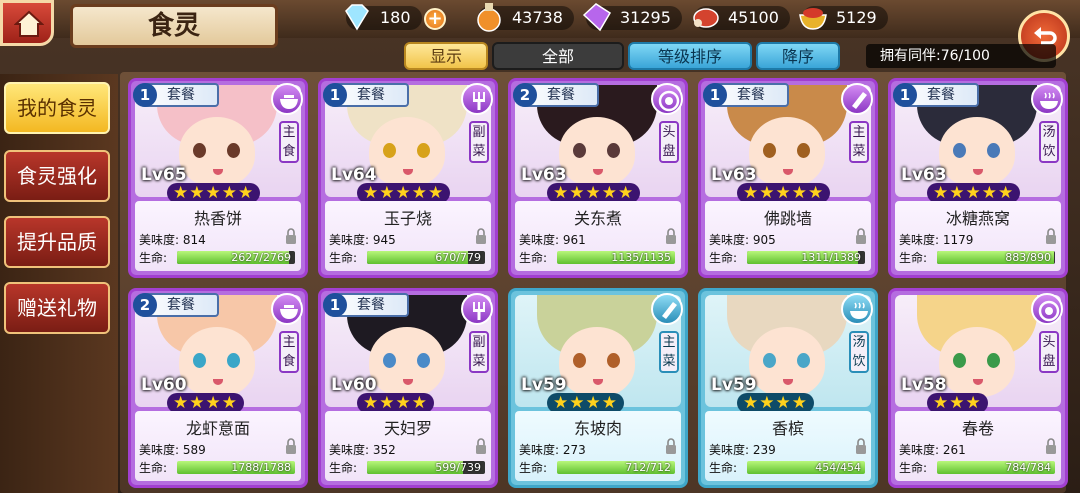  What do you see at coordinates (289, 352) in the screenshot?
I see `category-tag: 主食` at bounding box center [289, 352].